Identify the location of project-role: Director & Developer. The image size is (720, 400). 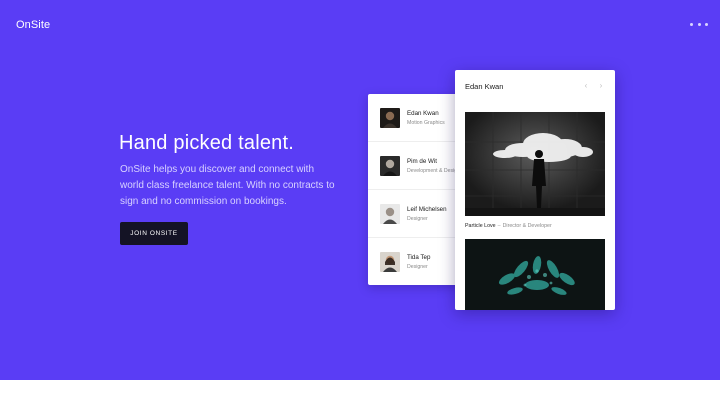
(527, 226).